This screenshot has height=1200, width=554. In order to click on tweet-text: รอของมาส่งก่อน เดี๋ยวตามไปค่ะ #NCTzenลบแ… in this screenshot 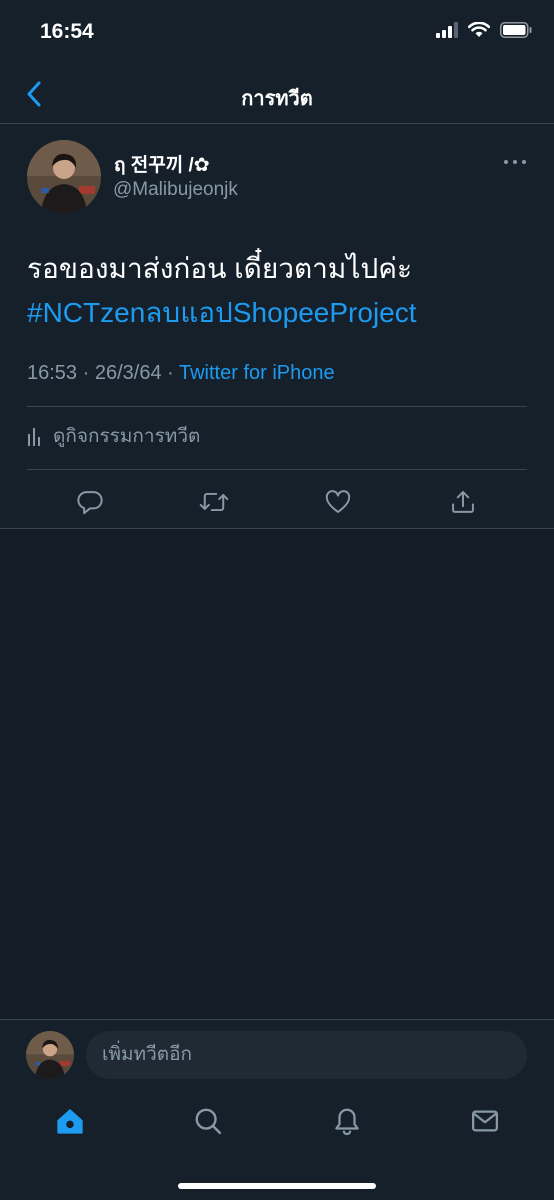, I will do `click(277, 291)`.